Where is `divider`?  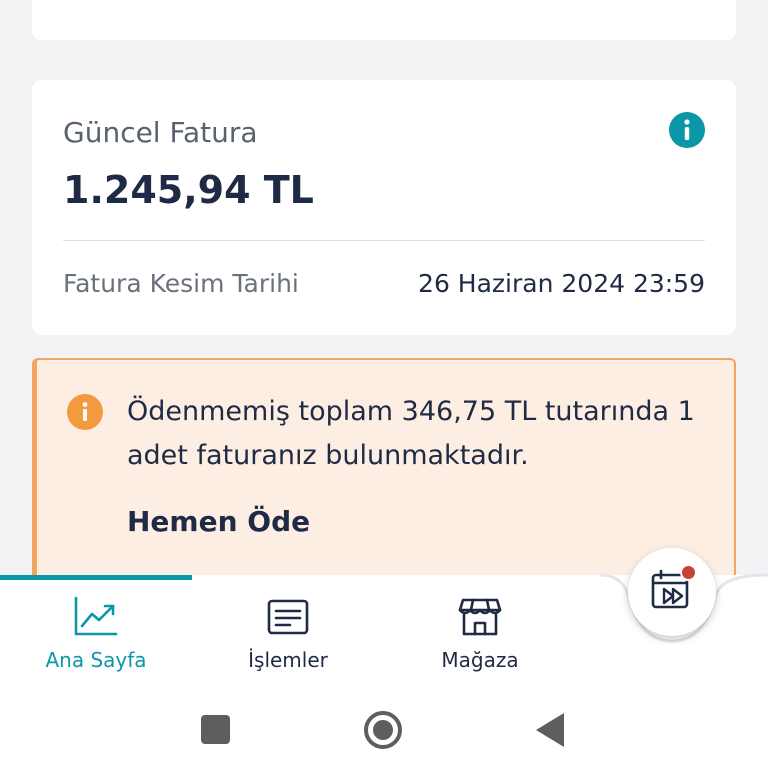
divider is located at coordinates (384, 240).